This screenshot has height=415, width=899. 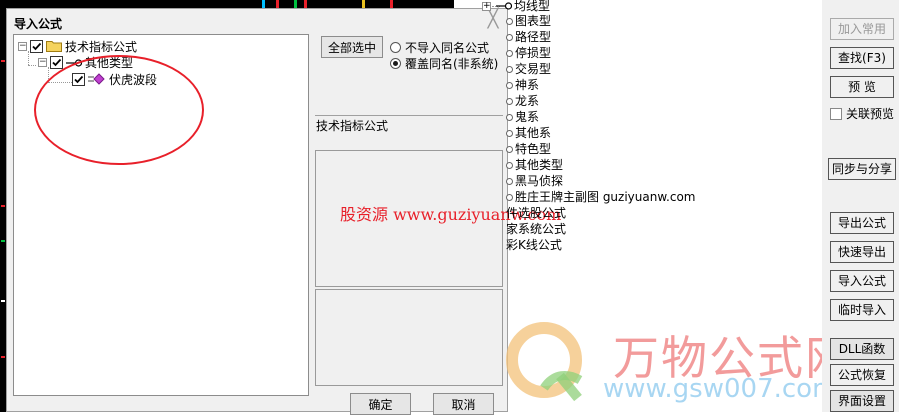 I want to click on find-button: 查找(F3), so click(x=862, y=58).